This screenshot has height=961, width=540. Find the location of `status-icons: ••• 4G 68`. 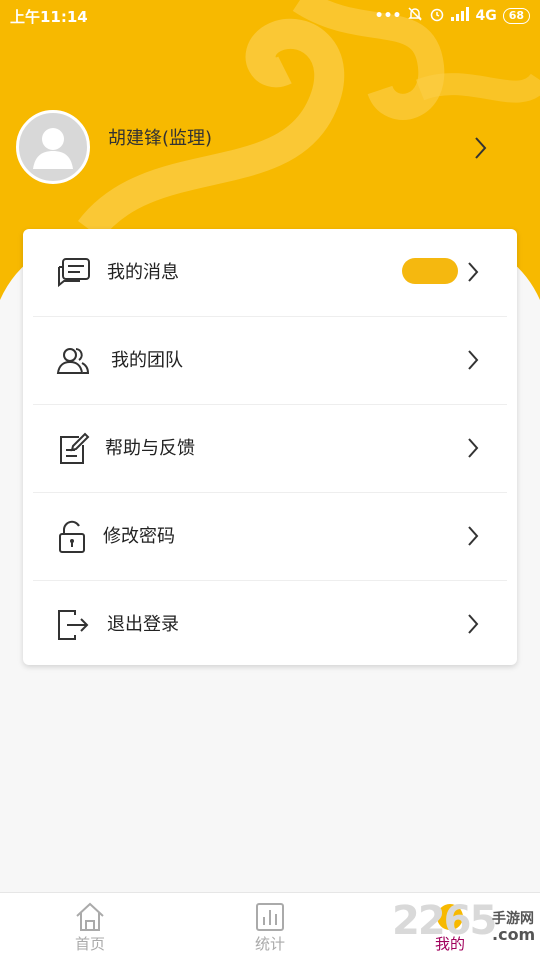

status-icons: ••• 4G 68 is located at coordinates (452, 16).